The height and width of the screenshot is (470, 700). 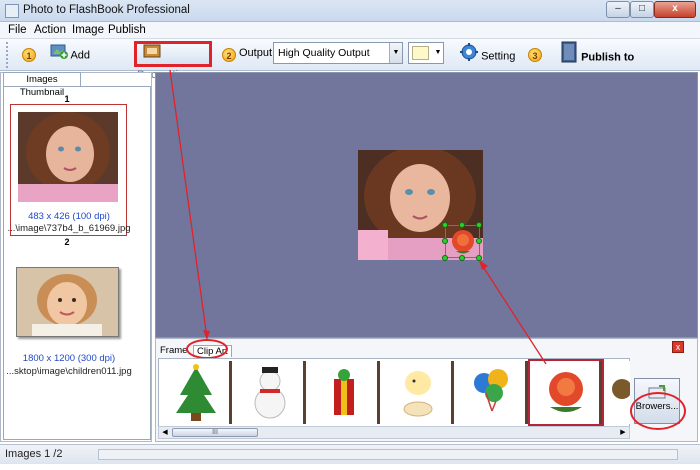 What do you see at coordinates (388, 454) in the screenshot?
I see `progress-bar` at bounding box center [388, 454].